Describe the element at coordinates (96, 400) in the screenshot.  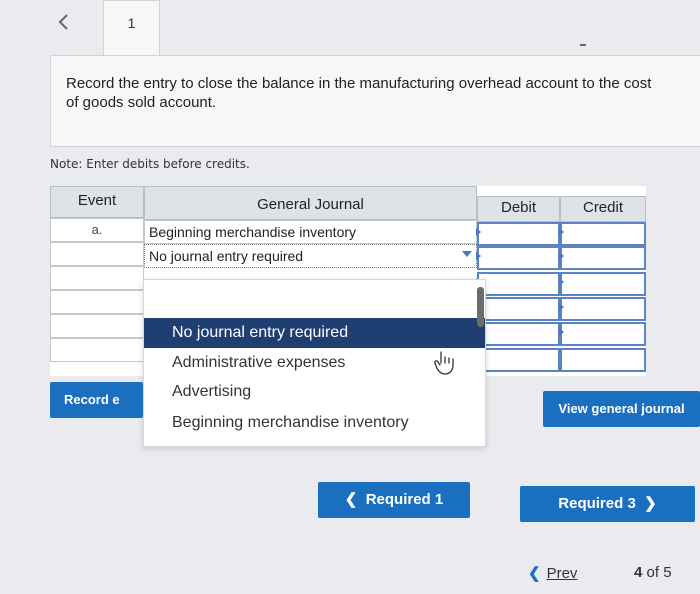
I see `record-entry-button: Record e` at that location.